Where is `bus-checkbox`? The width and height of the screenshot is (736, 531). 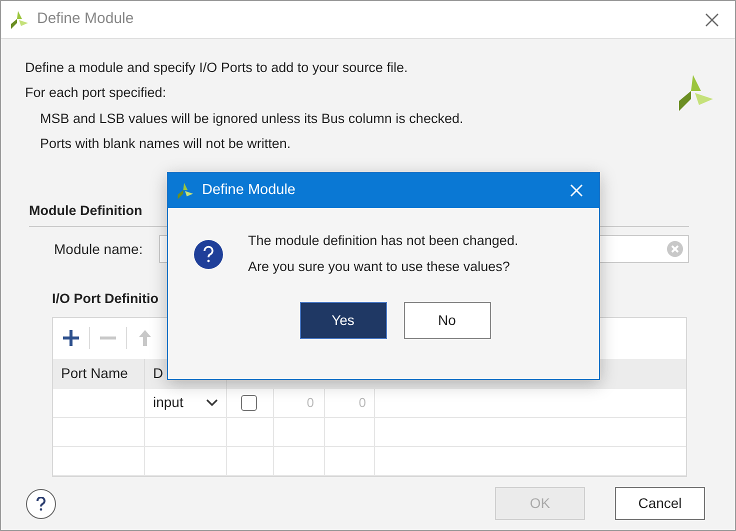 bus-checkbox is located at coordinates (249, 402).